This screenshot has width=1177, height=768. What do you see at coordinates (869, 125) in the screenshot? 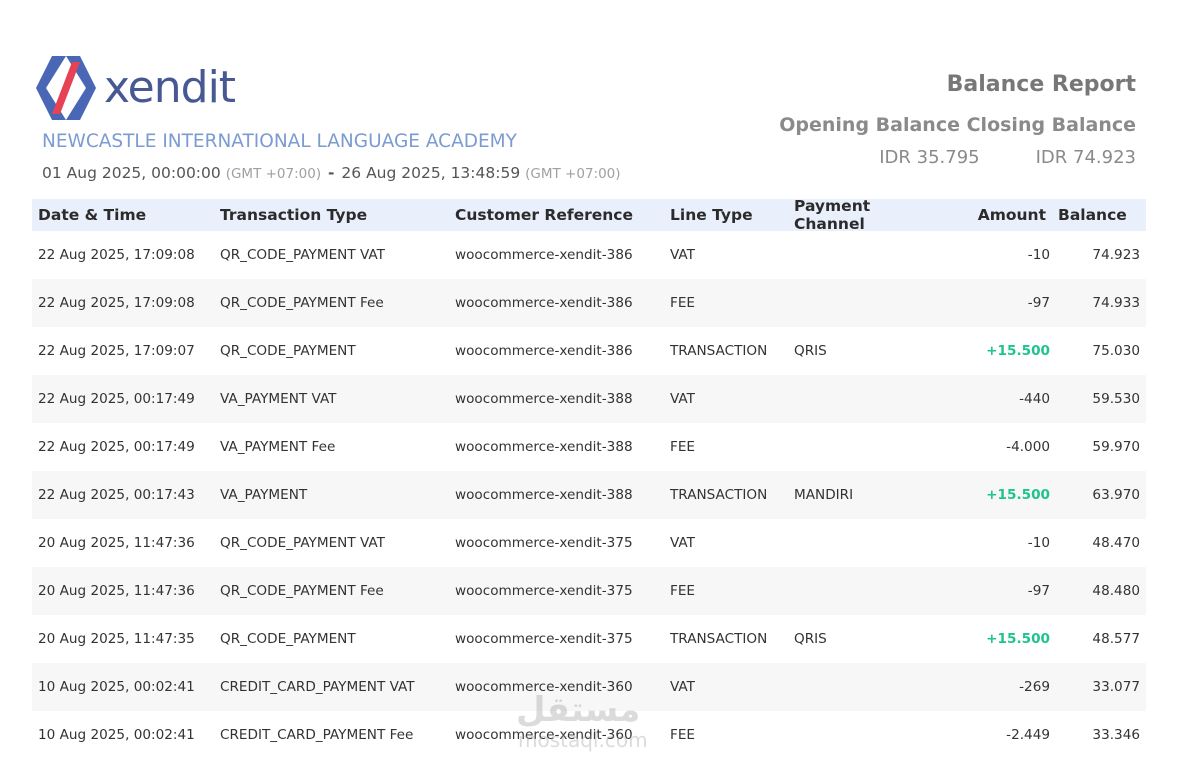
I see `opening-balance-label: Opening Balance` at bounding box center [869, 125].